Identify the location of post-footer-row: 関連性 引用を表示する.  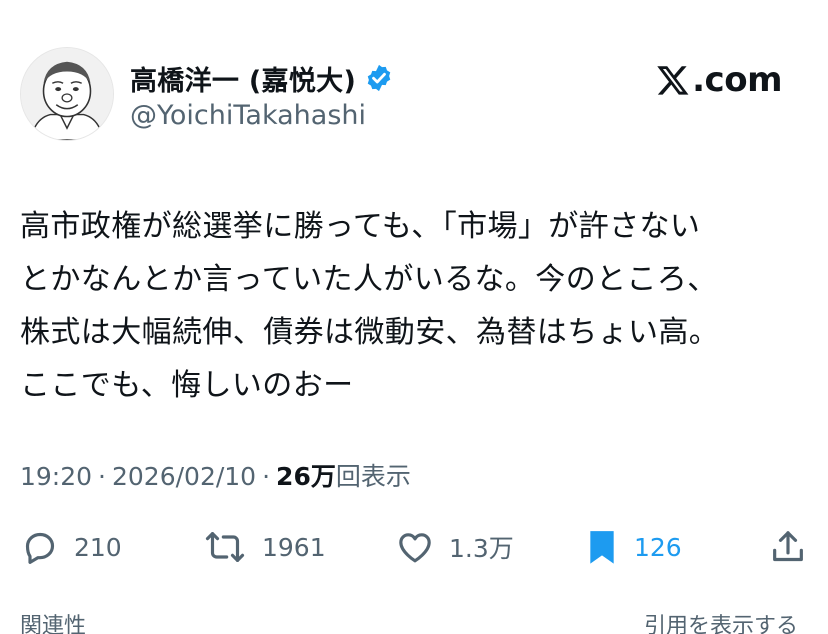
(414, 621).